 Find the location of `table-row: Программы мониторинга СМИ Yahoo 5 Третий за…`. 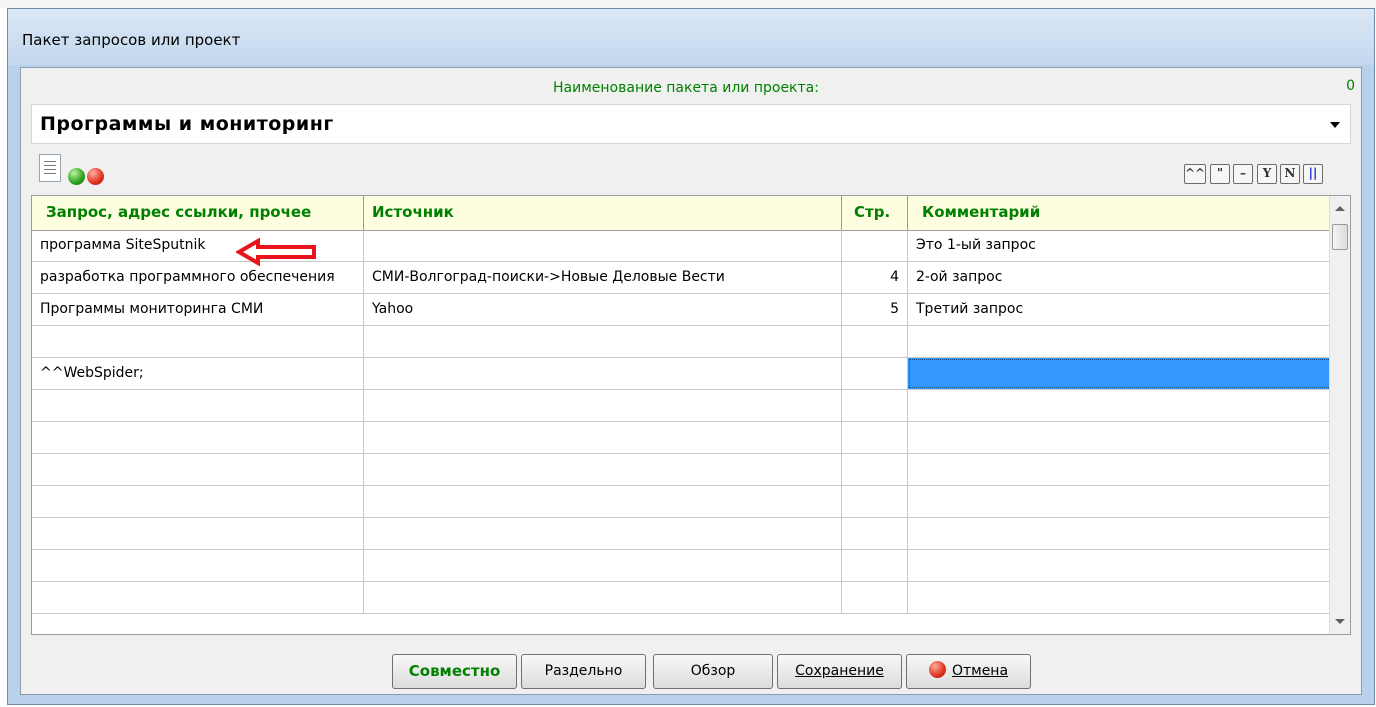

table-row: Программы мониторинга СМИ Yahoo 5 Третий за… is located at coordinates (682, 310).